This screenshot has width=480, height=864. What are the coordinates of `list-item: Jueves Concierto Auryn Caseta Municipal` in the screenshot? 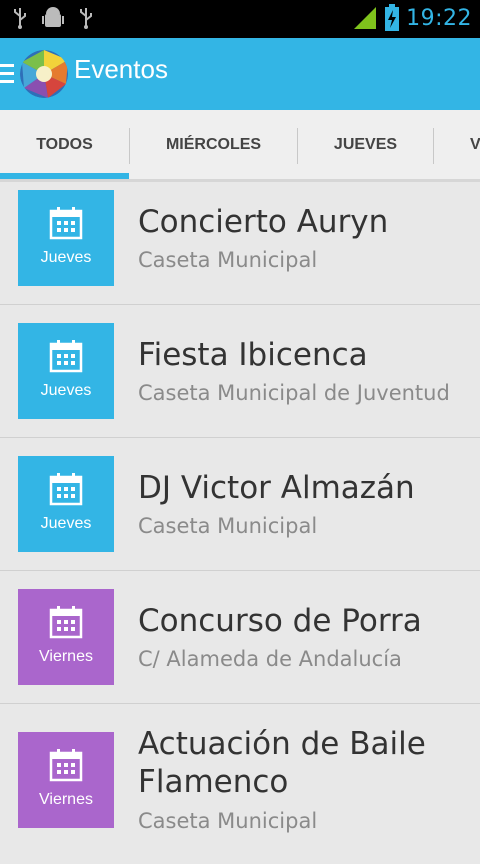 It's located at (240, 243).